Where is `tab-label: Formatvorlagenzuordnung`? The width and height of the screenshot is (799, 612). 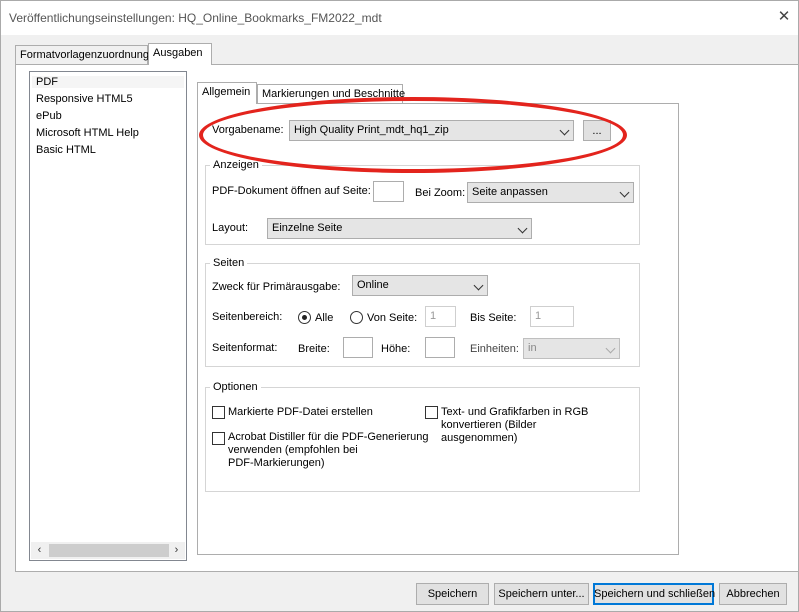 tab-label: Formatvorlagenzuordnung is located at coordinates (85, 55).